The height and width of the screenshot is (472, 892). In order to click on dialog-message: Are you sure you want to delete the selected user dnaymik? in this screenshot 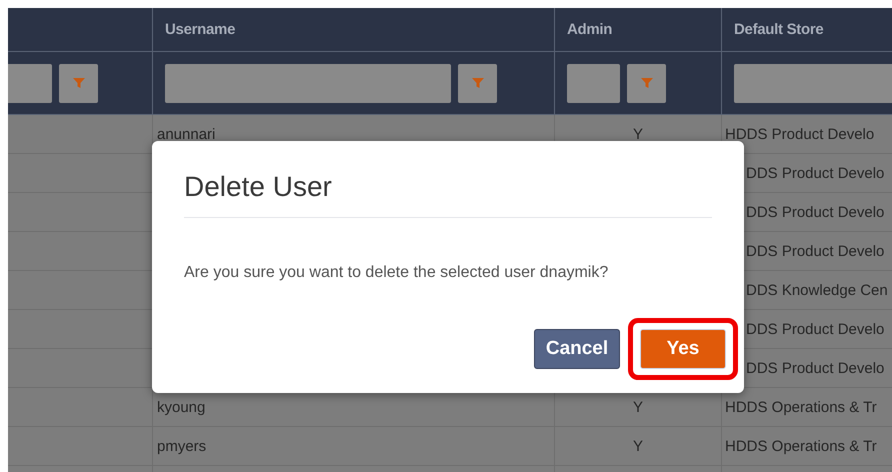, I will do `click(397, 273)`.